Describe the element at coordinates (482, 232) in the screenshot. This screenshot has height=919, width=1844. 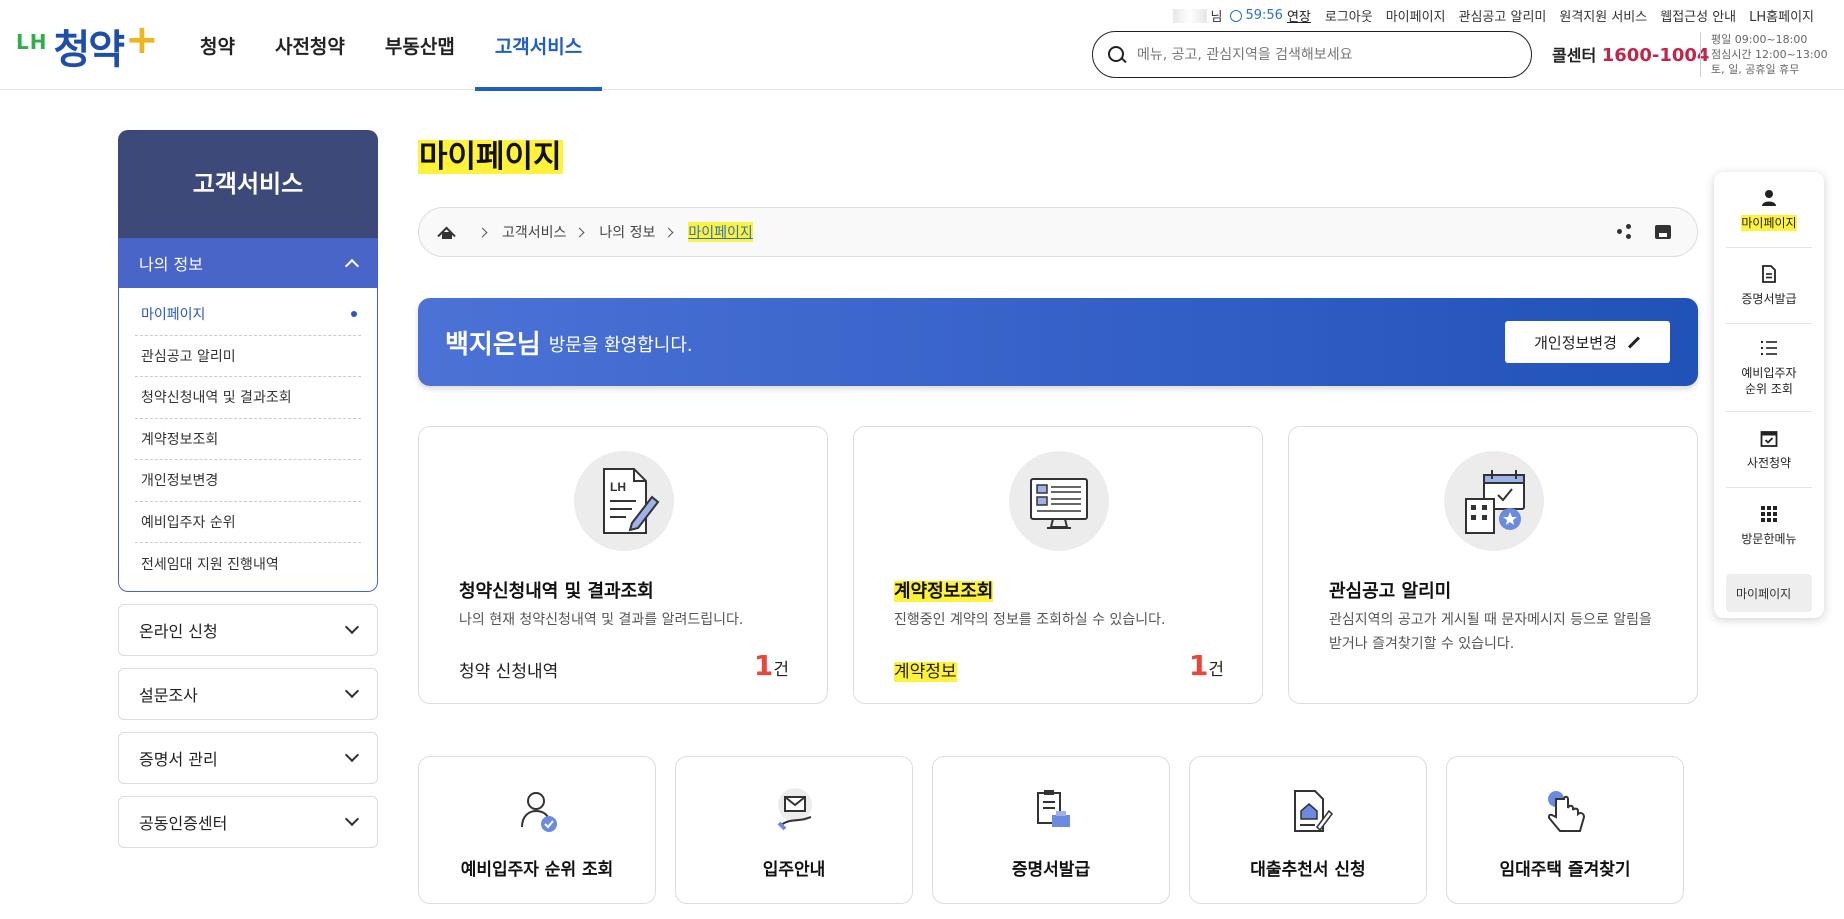
I see `chevron-right-icon` at that location.